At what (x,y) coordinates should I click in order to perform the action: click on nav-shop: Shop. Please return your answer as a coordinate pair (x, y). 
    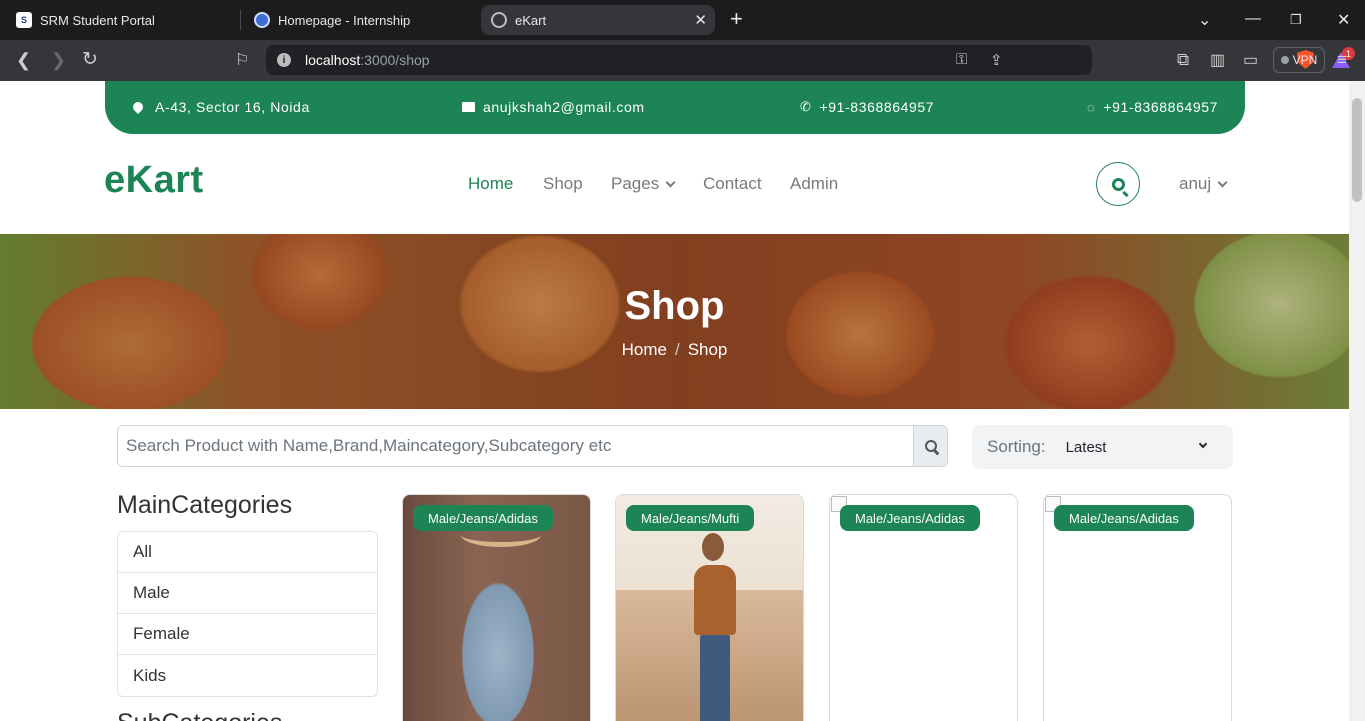
    Looking at the image, I should click on (563, 184).